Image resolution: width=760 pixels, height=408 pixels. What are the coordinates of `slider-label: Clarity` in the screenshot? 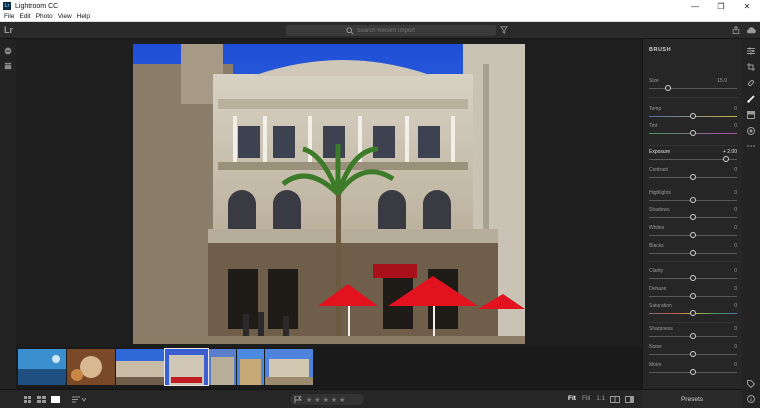 It's located at (656, 271).